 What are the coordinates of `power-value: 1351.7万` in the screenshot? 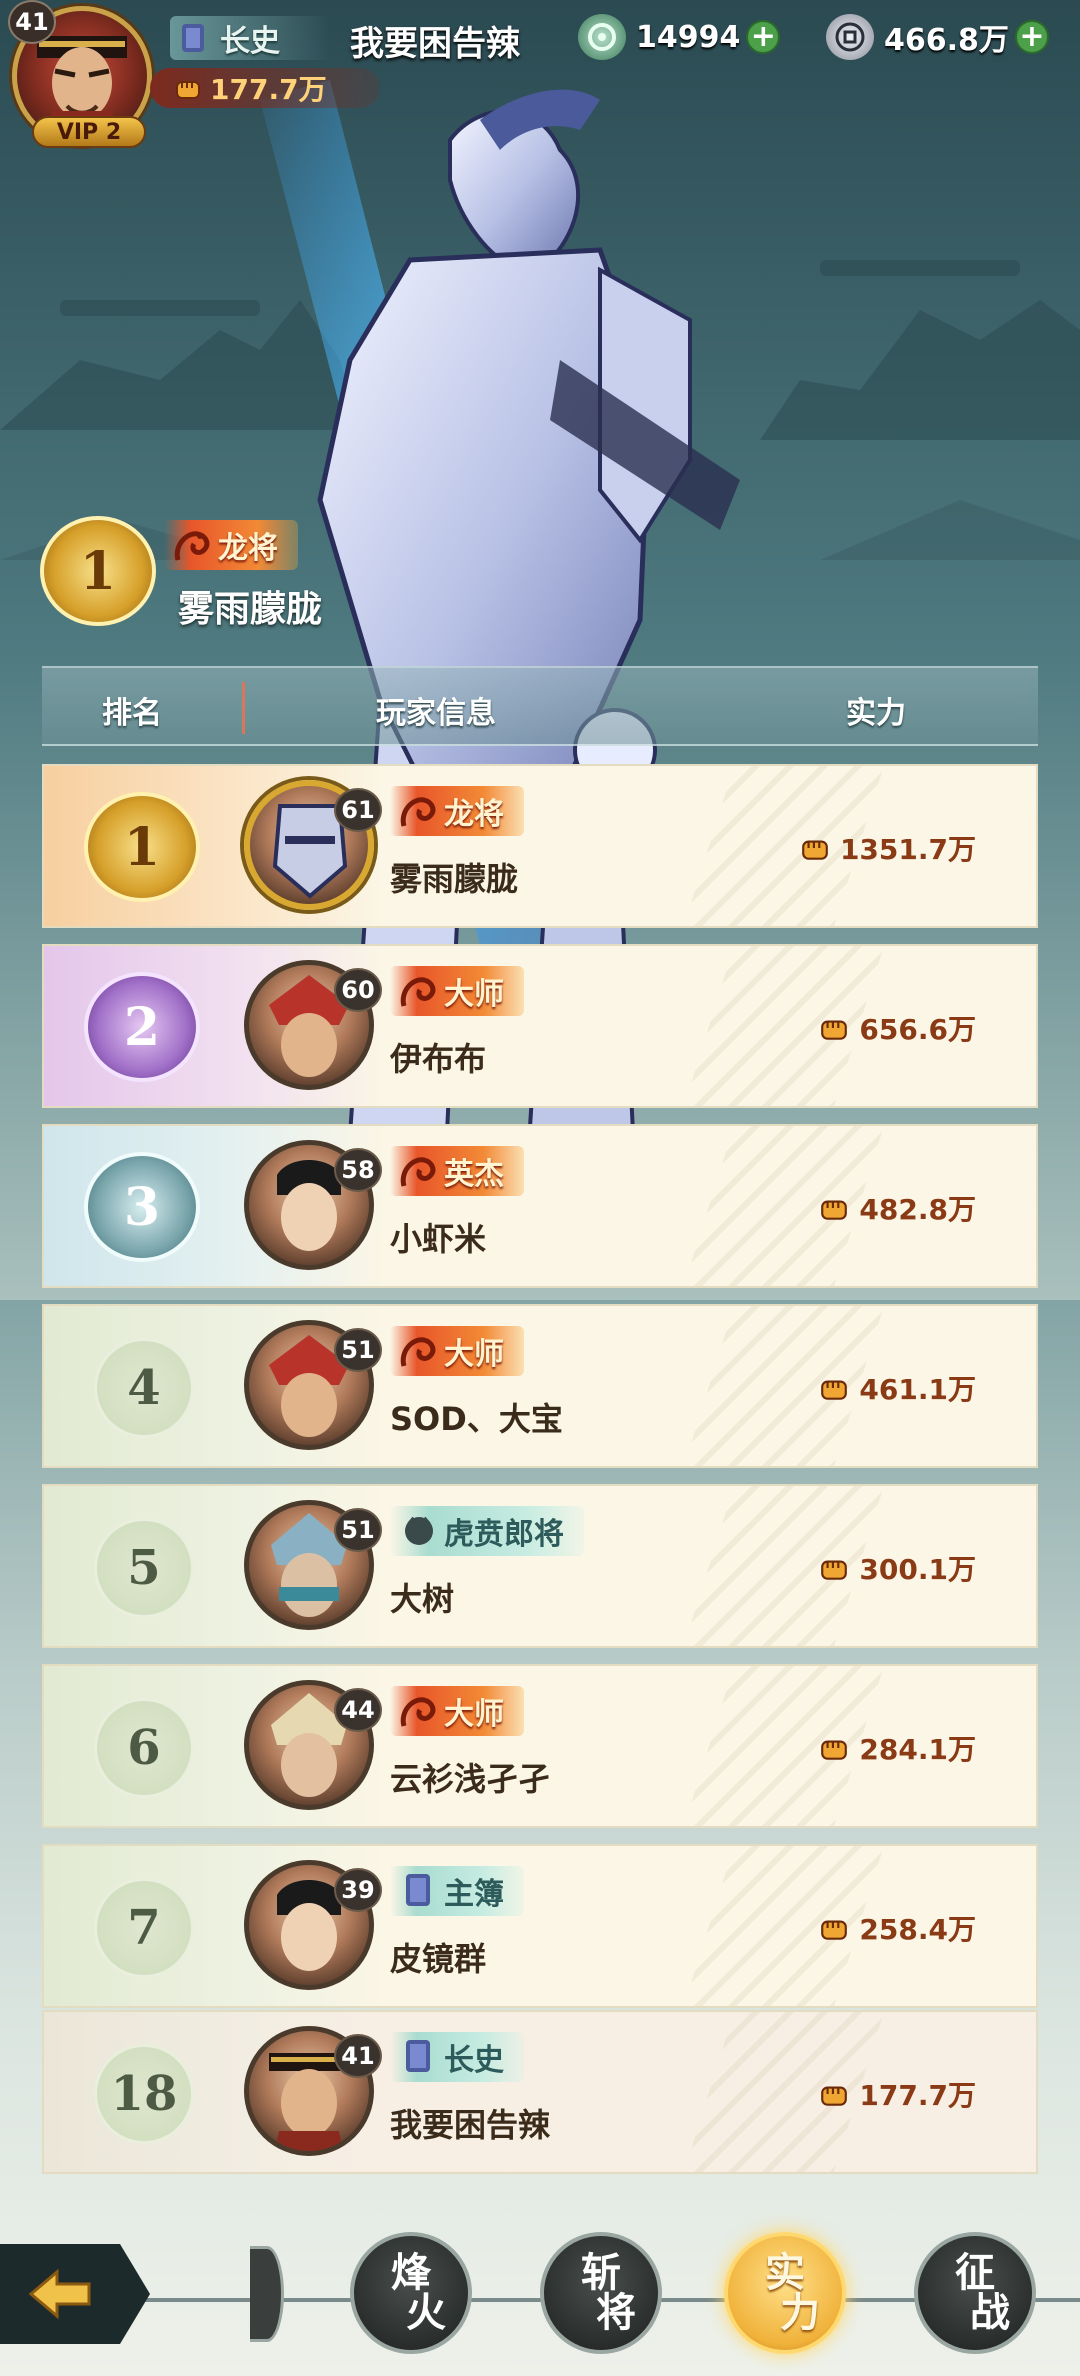 It's located at (888, 848).